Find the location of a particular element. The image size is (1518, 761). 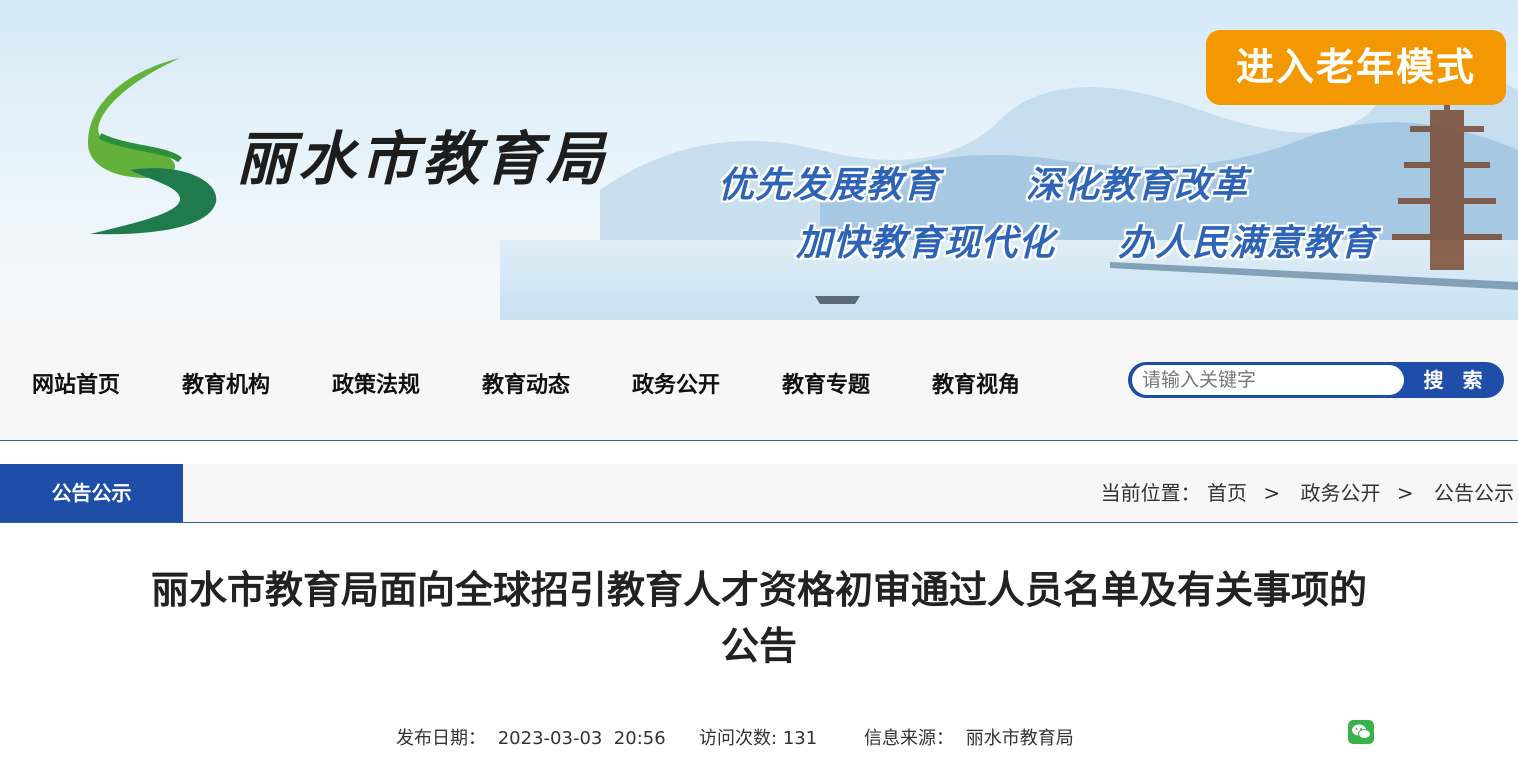

nav-item-home: 网站首页 is located at coordinates (76, 383).